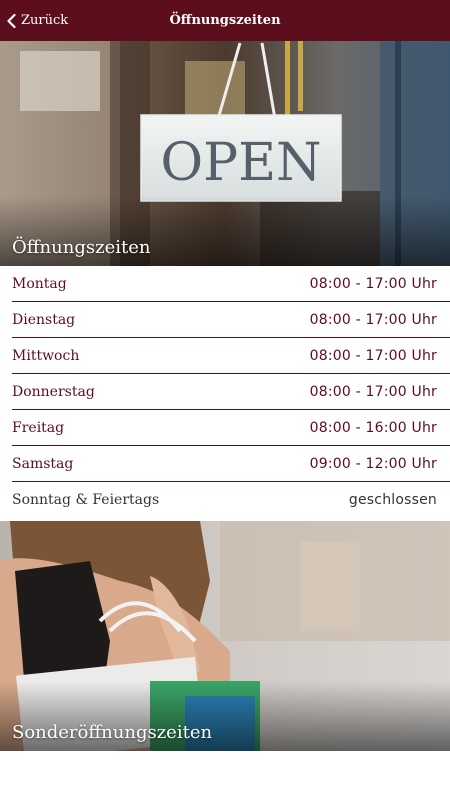 This screenshot has height=800, width=450. I want to click on page-title: Öffnungszeiten, so click(225, 20).